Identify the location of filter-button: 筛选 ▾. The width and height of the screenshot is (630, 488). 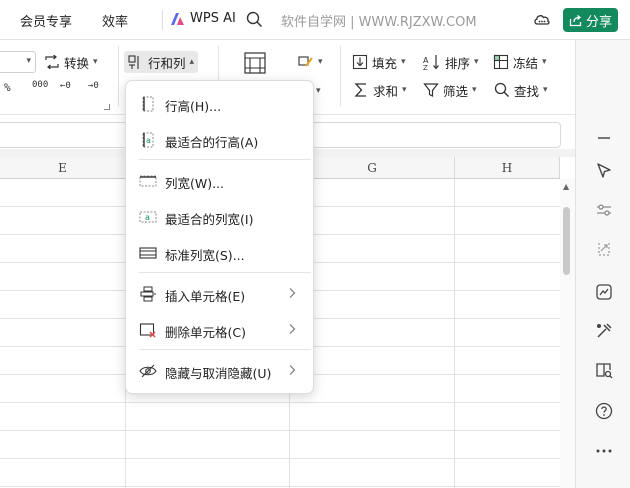
(450, 90).